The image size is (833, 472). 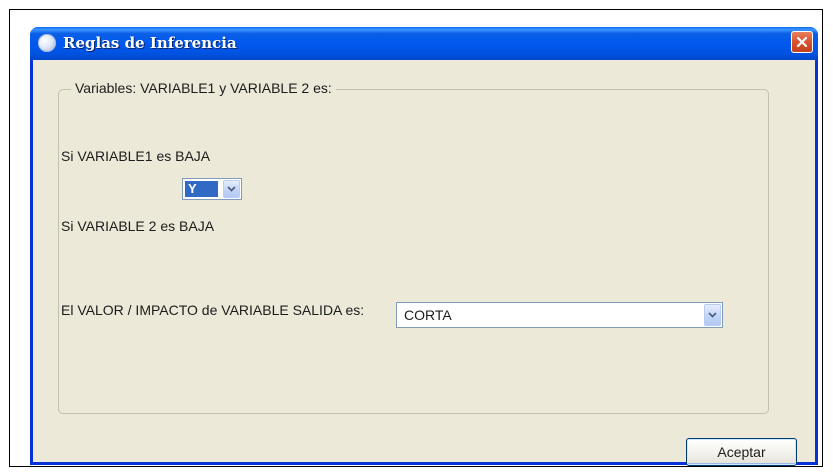 I want to click on close-icon, so click(x=802, y=42).